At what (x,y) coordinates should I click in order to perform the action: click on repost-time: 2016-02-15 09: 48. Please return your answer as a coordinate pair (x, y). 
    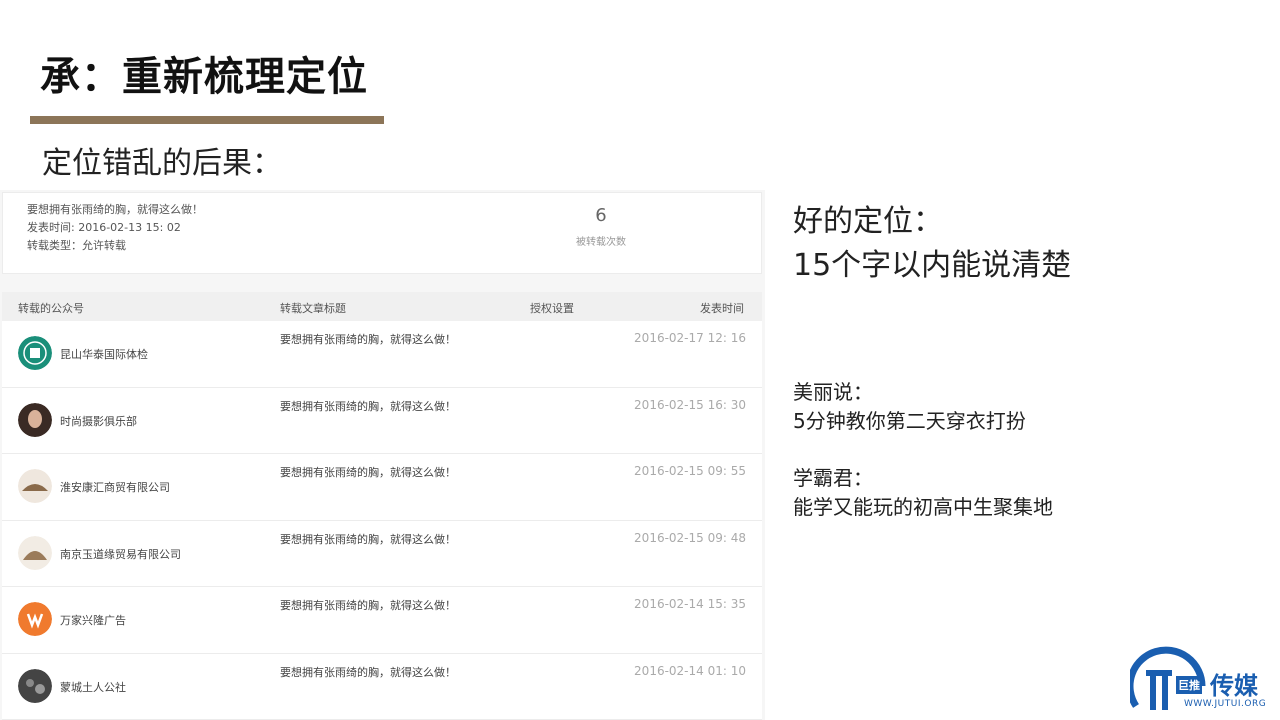
    Looking at the image, I should click on (690, 537).